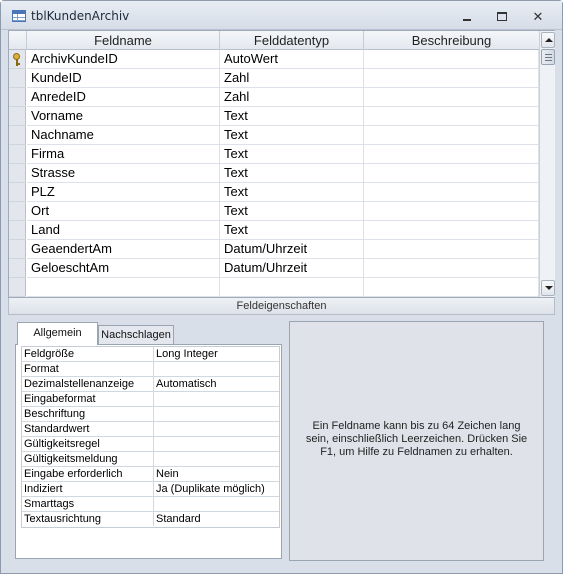 This screenshot has height=574, width=564. Describe the element at coordinates (88, 489) in the screenshot. I see `property-label: Indiziert` at that location.